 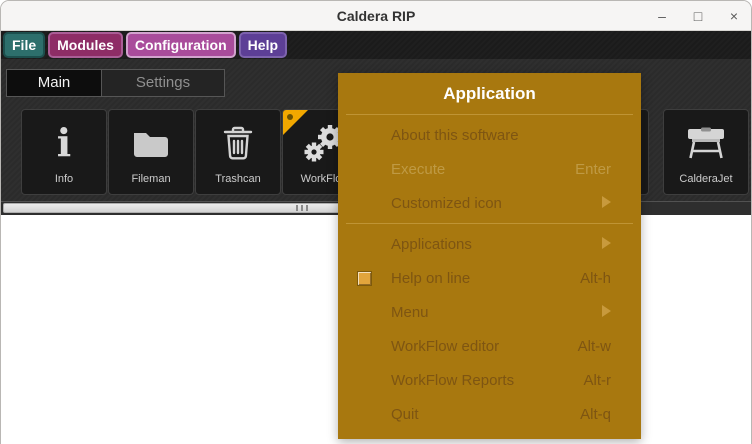 I want to click on toolbar-button-trashcan: Trashcan, so click(x=238, y=152).